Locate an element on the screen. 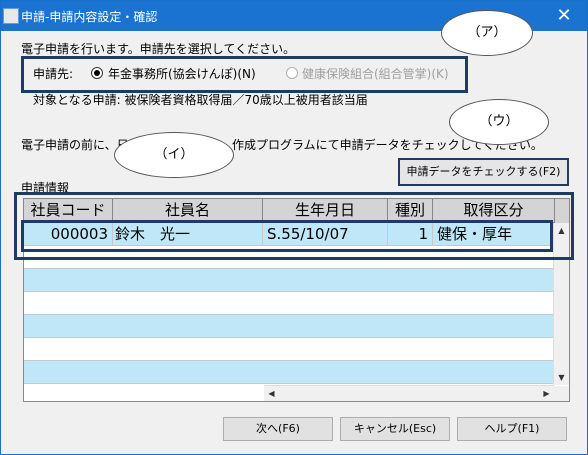 The width and height of the screenshot is (588, 455). scroll-down-icon: ▼ is located at coordinates (561, 377).